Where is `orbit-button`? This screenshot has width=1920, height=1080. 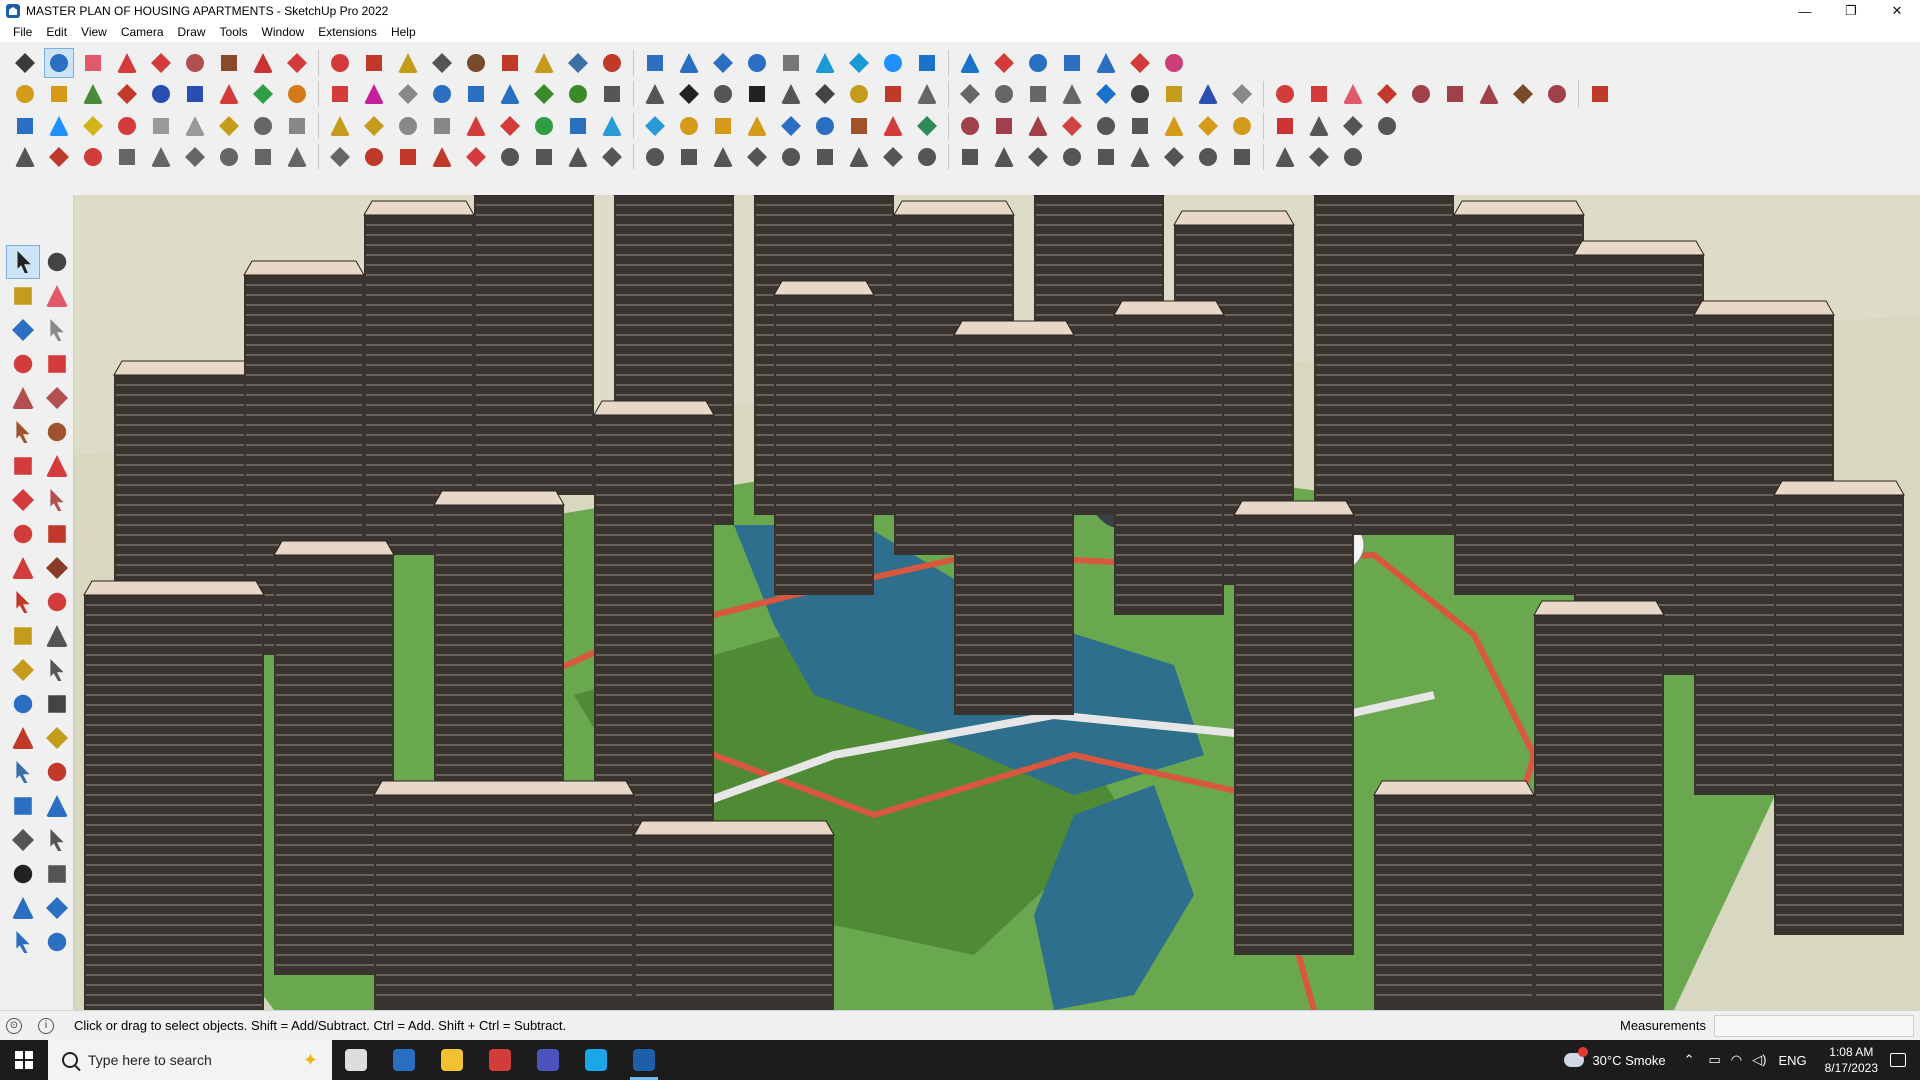 orbit-button is located at coordinates (510, 63).